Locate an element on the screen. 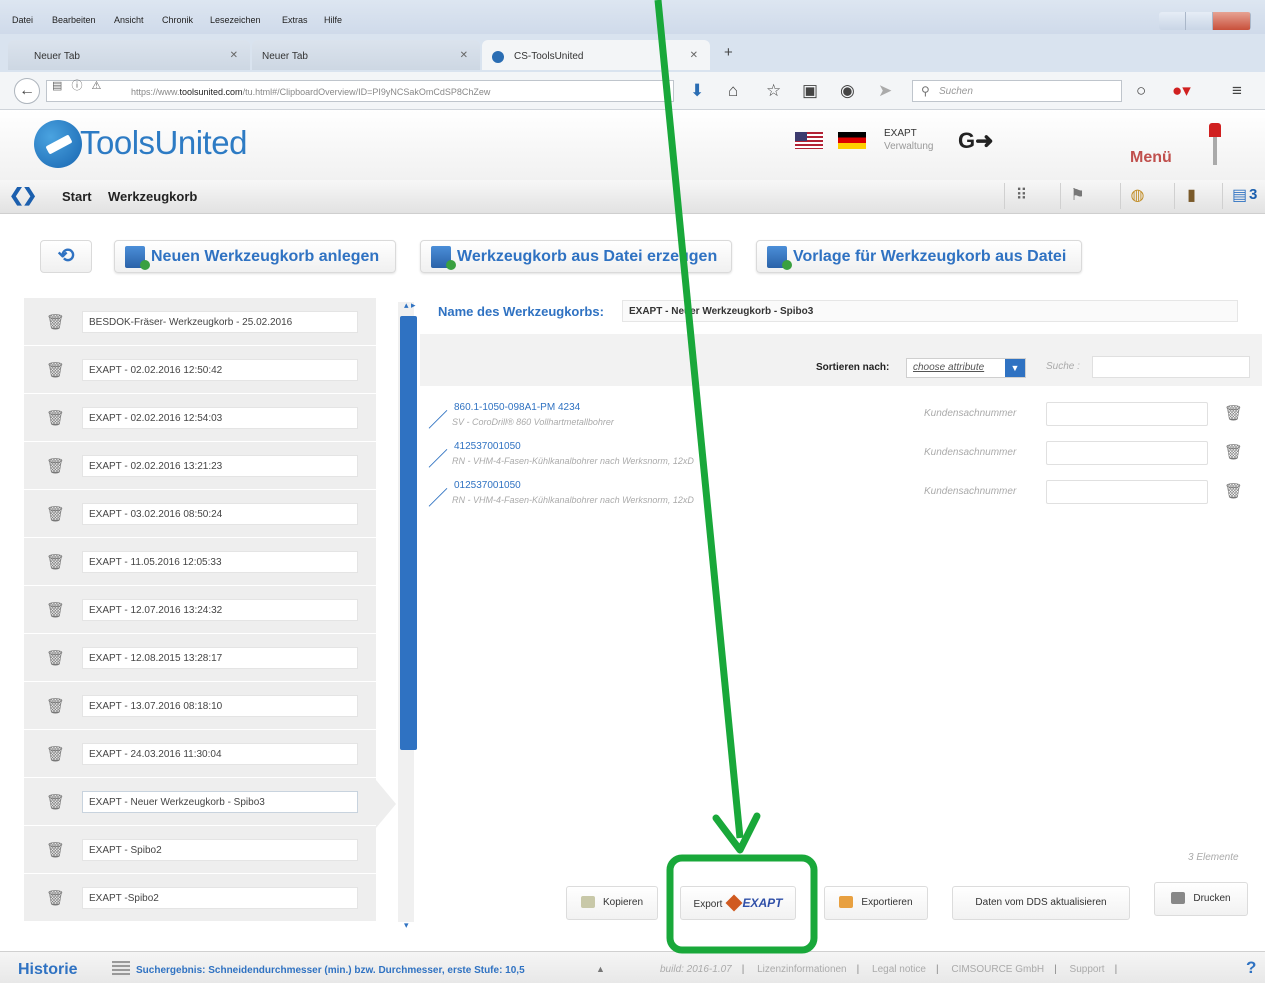 The height and width of the screenshot is (983, 1265). sort-select: choose attribute ▼ is located at coordinates (966, 368).